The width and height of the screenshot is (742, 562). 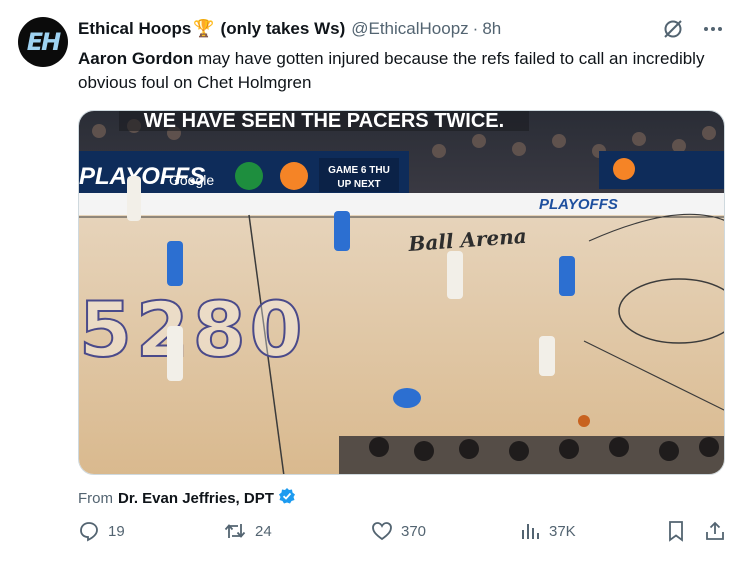 What do you see at coordinates (191, 180) in the screenshot?
I see `banner-google: Google` at bounding box center [191, 180].